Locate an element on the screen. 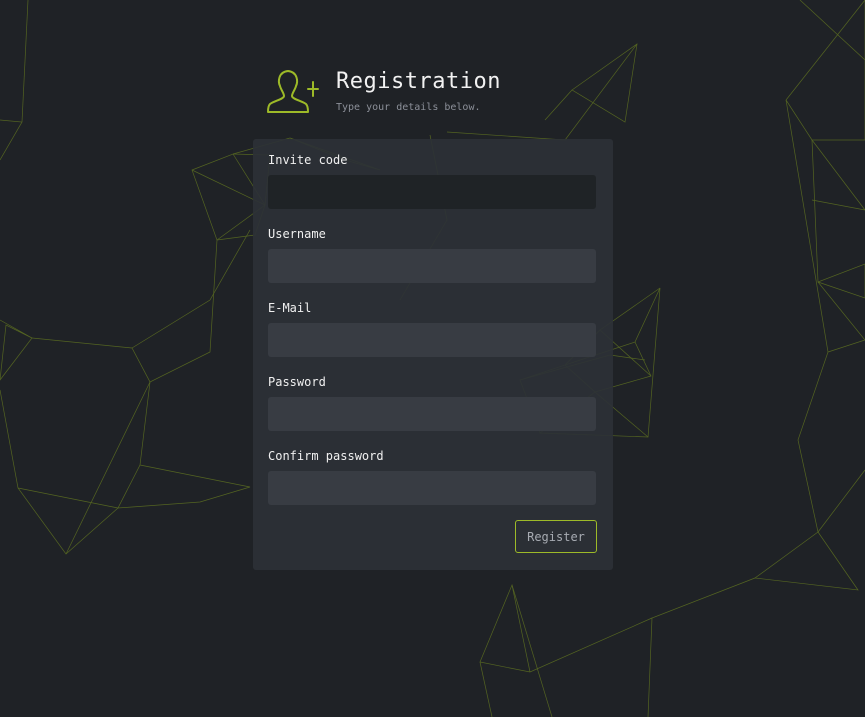  invite-code-input is located at coordinates (432, 192).